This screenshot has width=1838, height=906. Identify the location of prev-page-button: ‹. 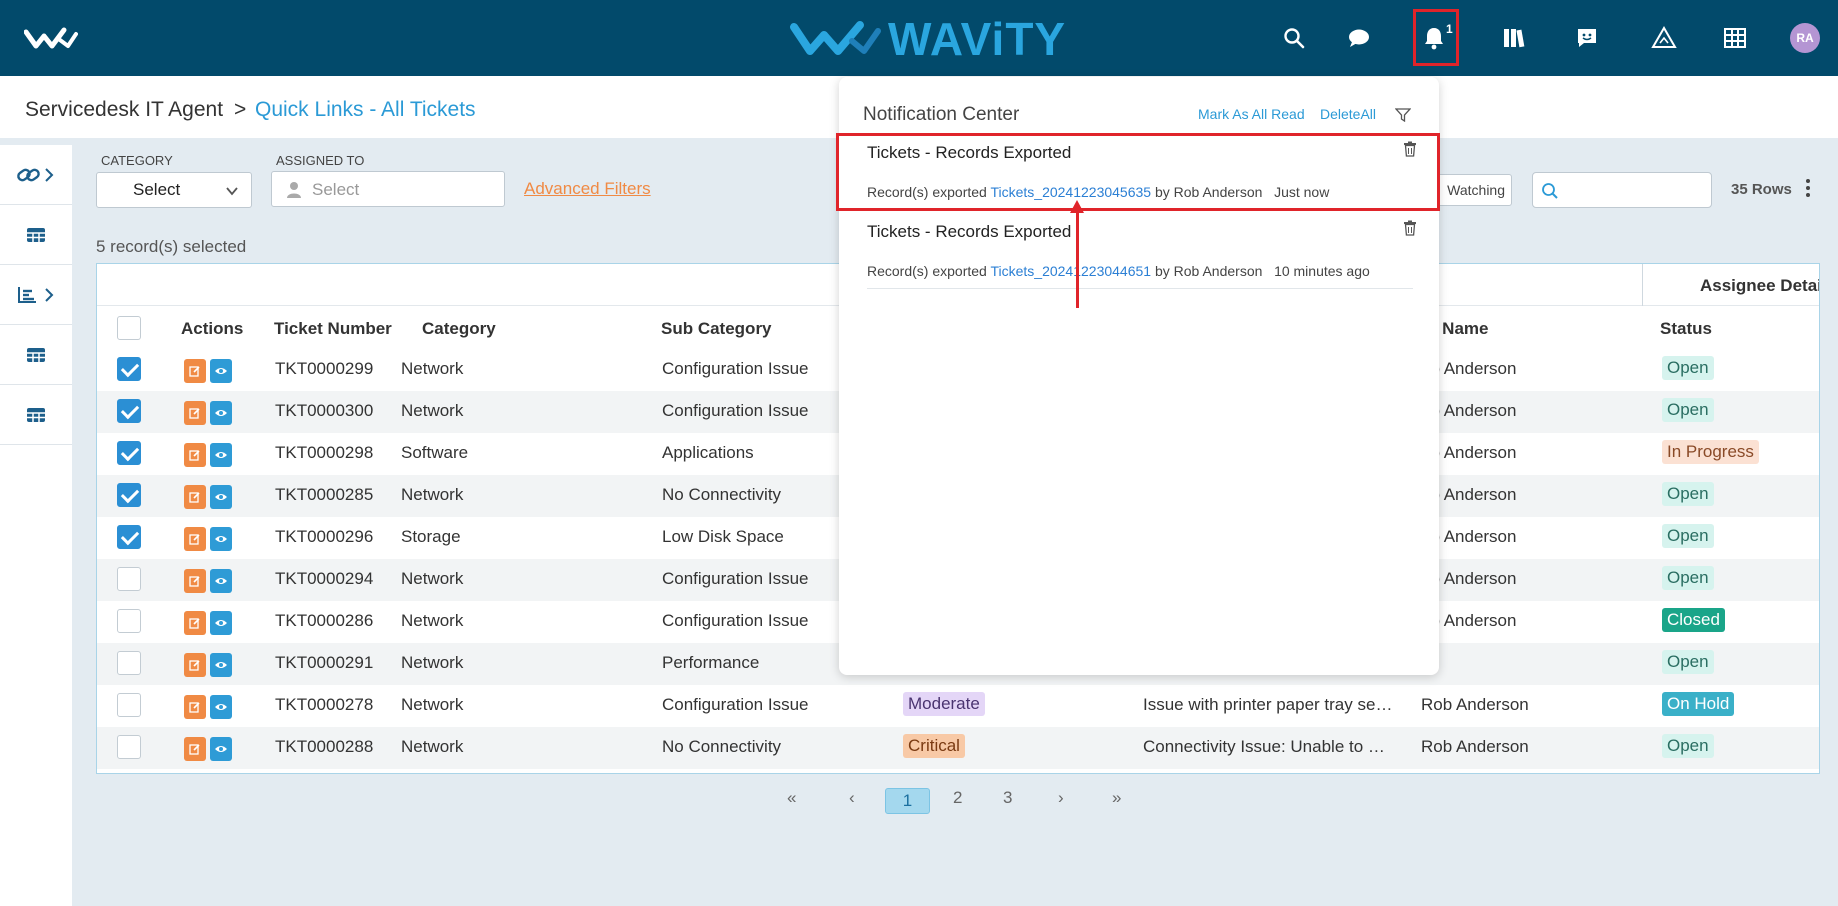
(852, 798).